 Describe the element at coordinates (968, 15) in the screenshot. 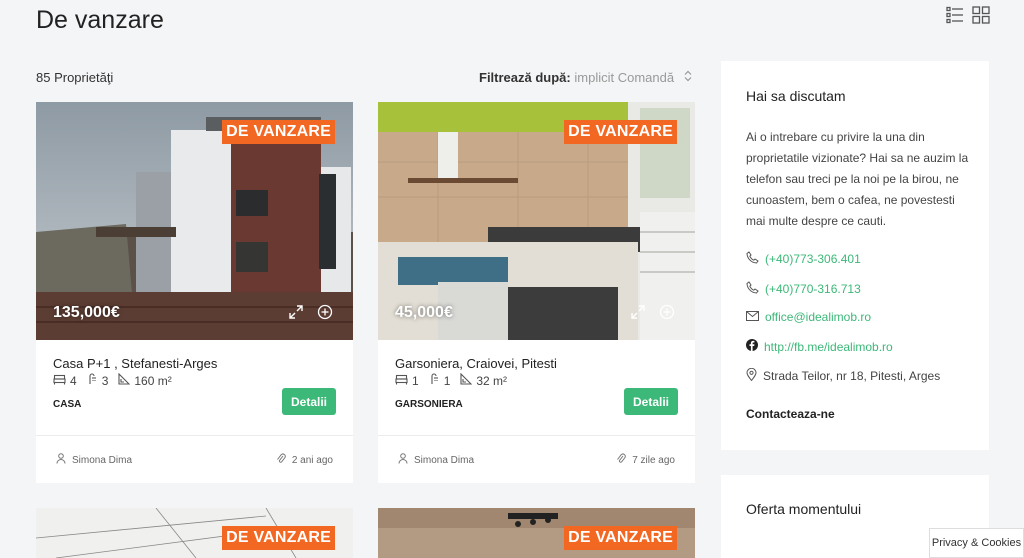

I see `view-toggles` at that location.